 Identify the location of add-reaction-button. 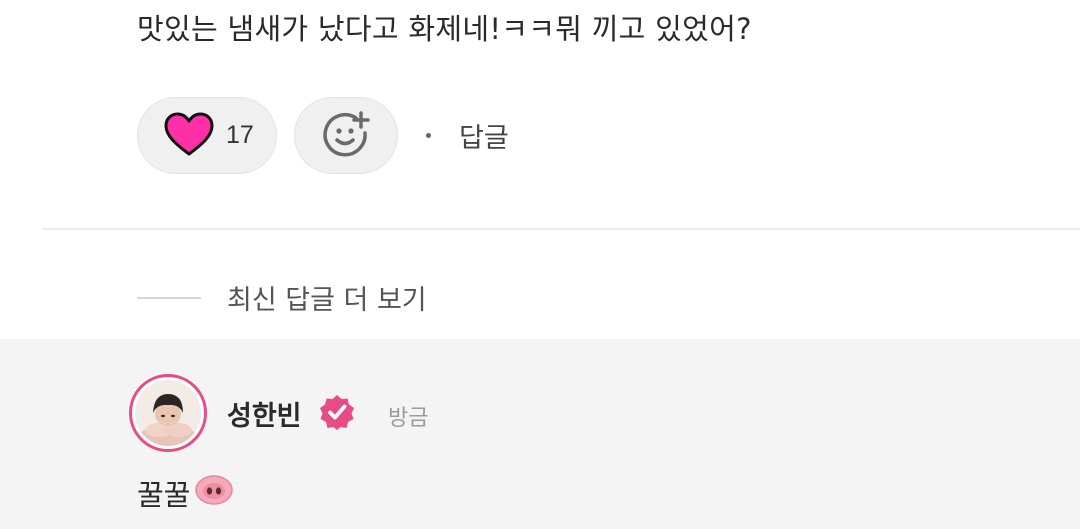
(346, 135).